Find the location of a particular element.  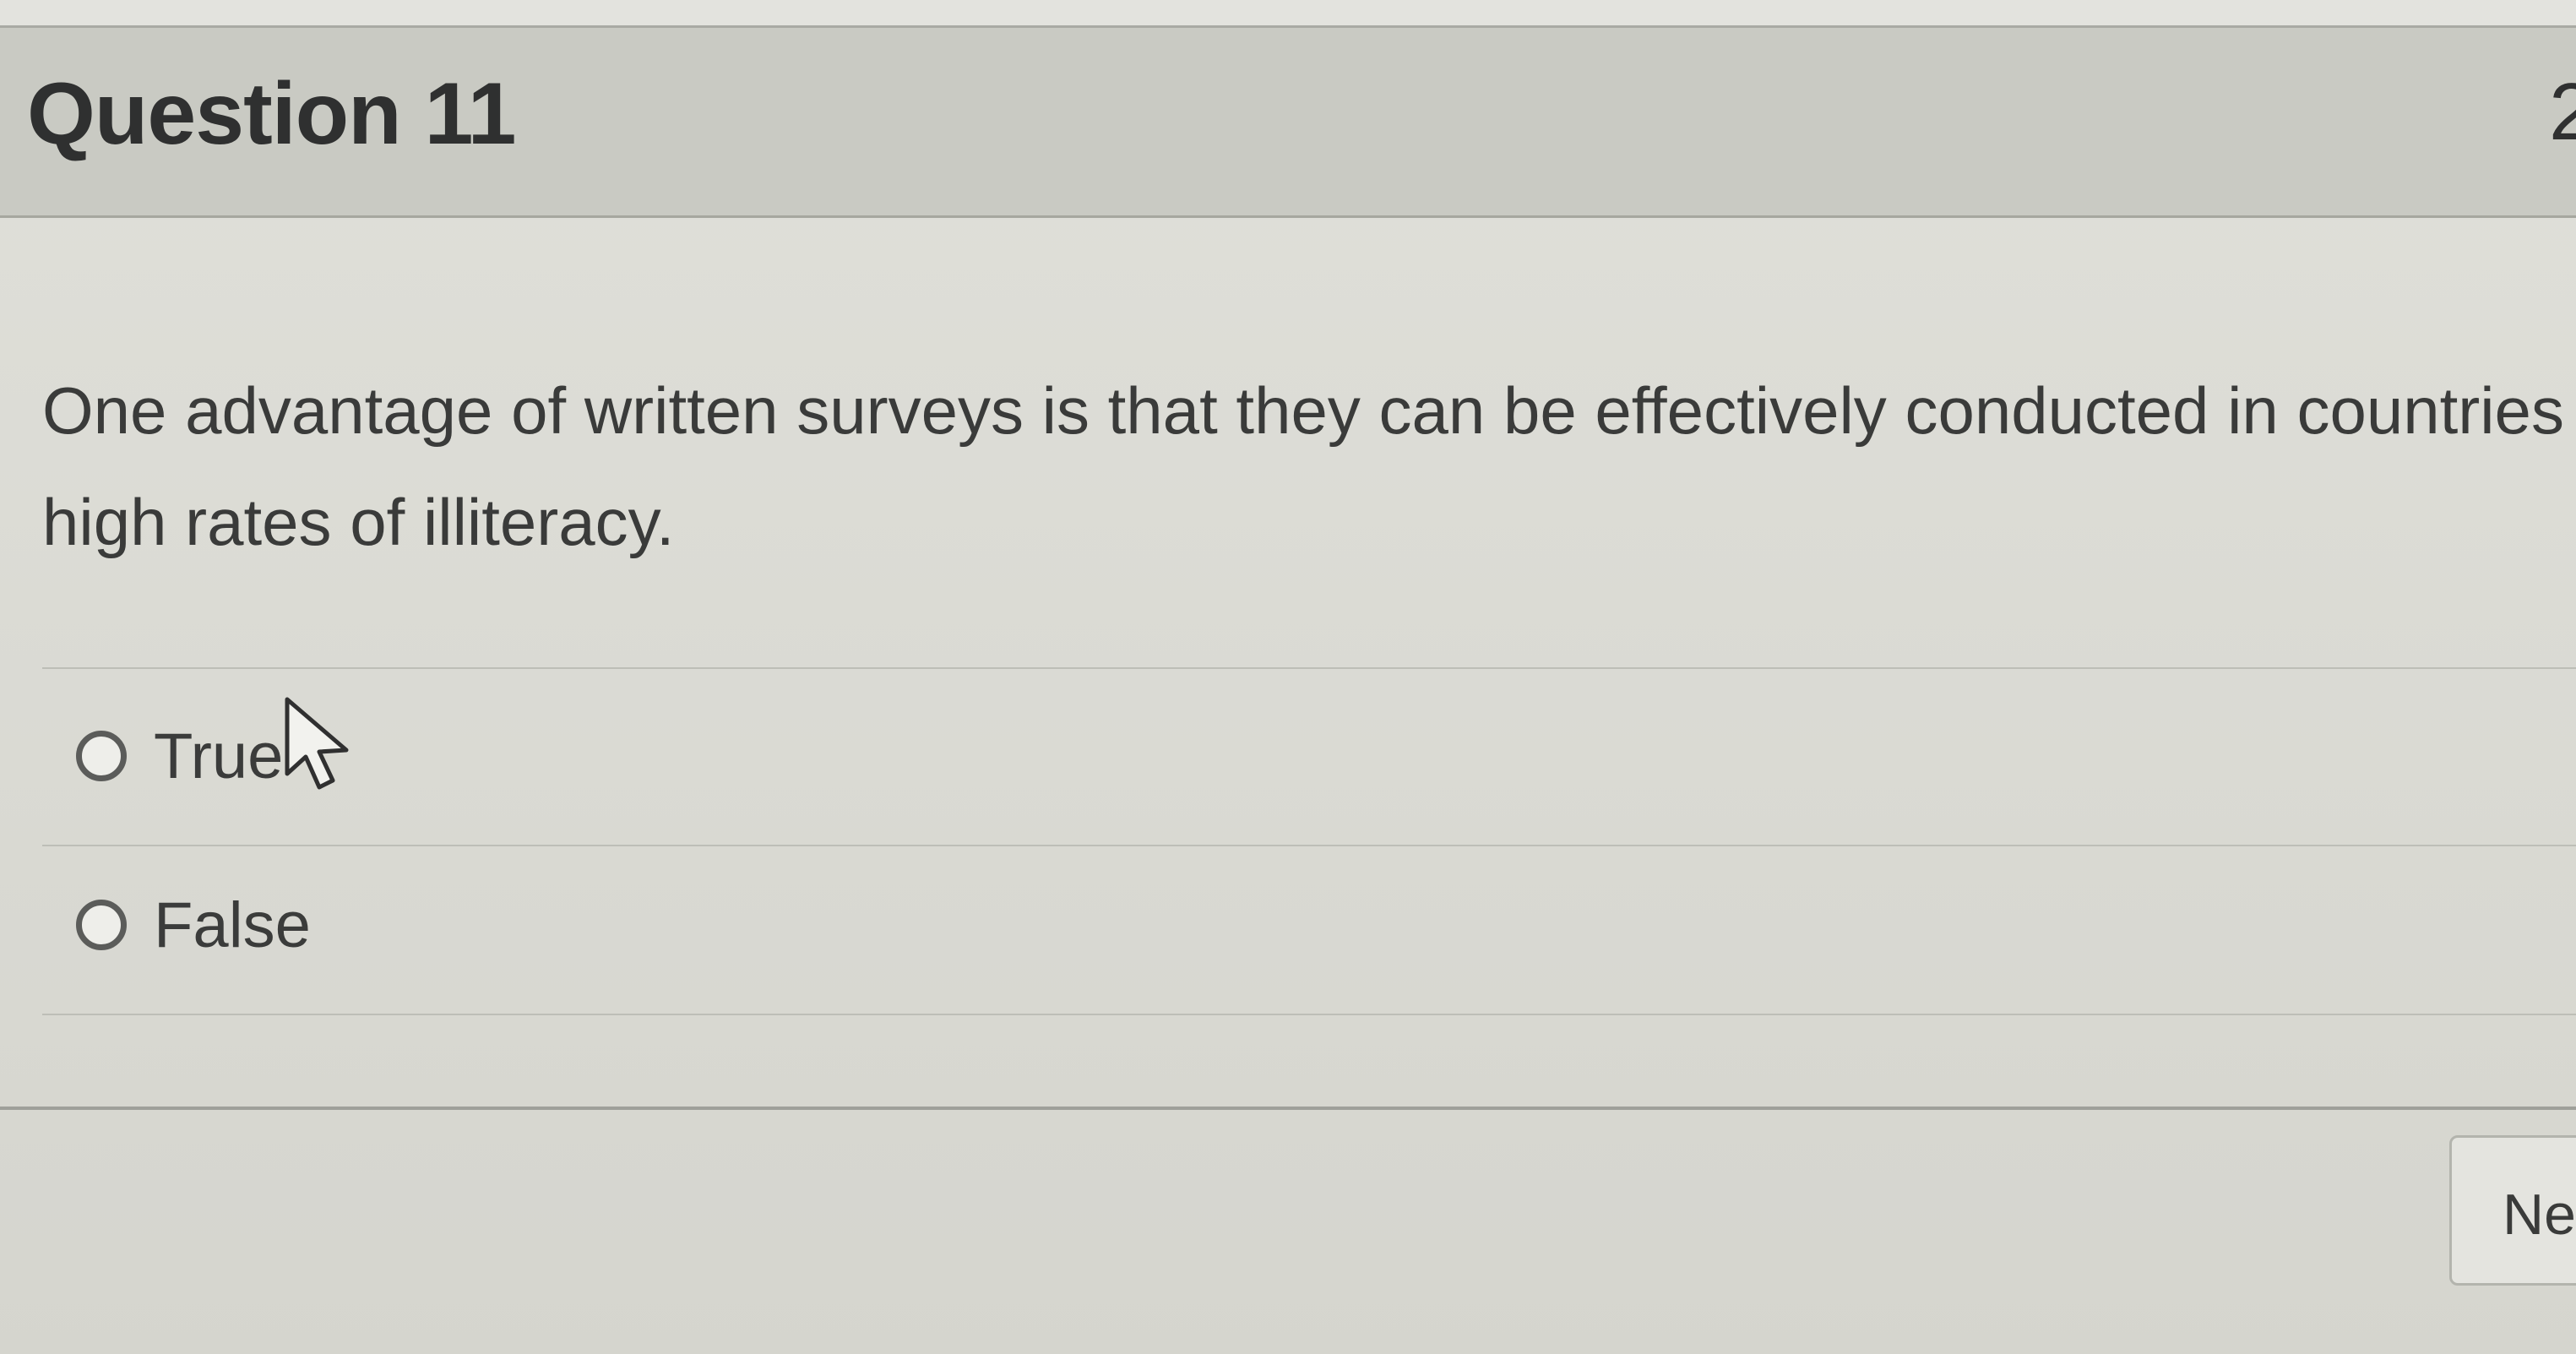

answer-label-false: False is located at coordinates (232, 925).